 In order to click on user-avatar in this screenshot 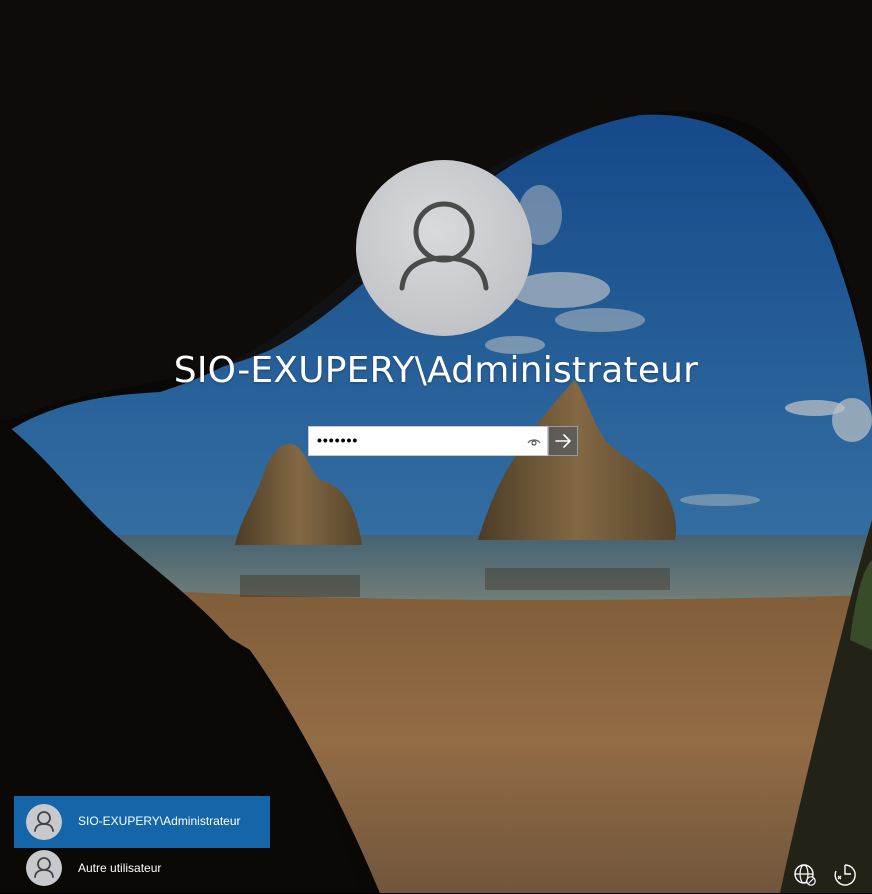, I will do `click(444, 248)`.